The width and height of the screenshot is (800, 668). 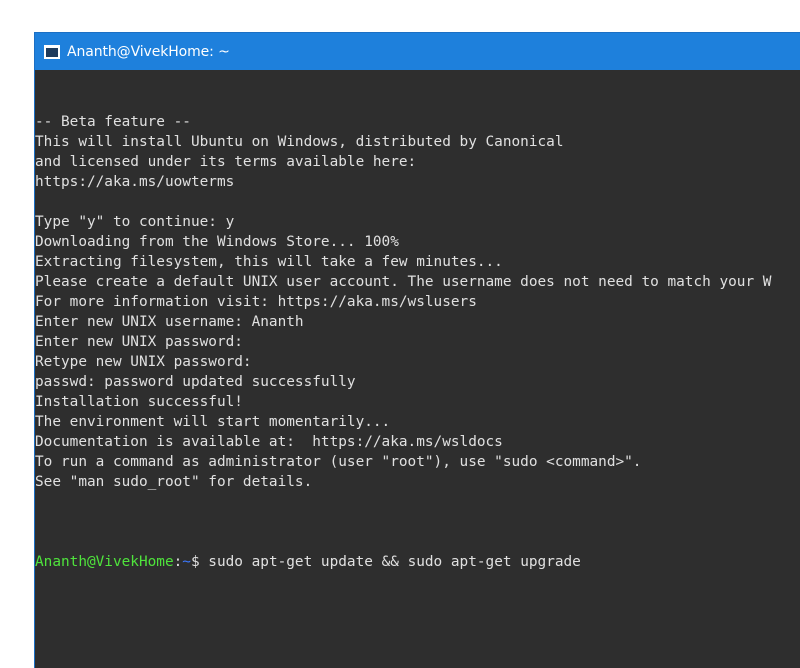 What do you see at coordinates (199, 562) in the screenshot?
I see `prompt-symbol: $` at bounding box center [199, 562].